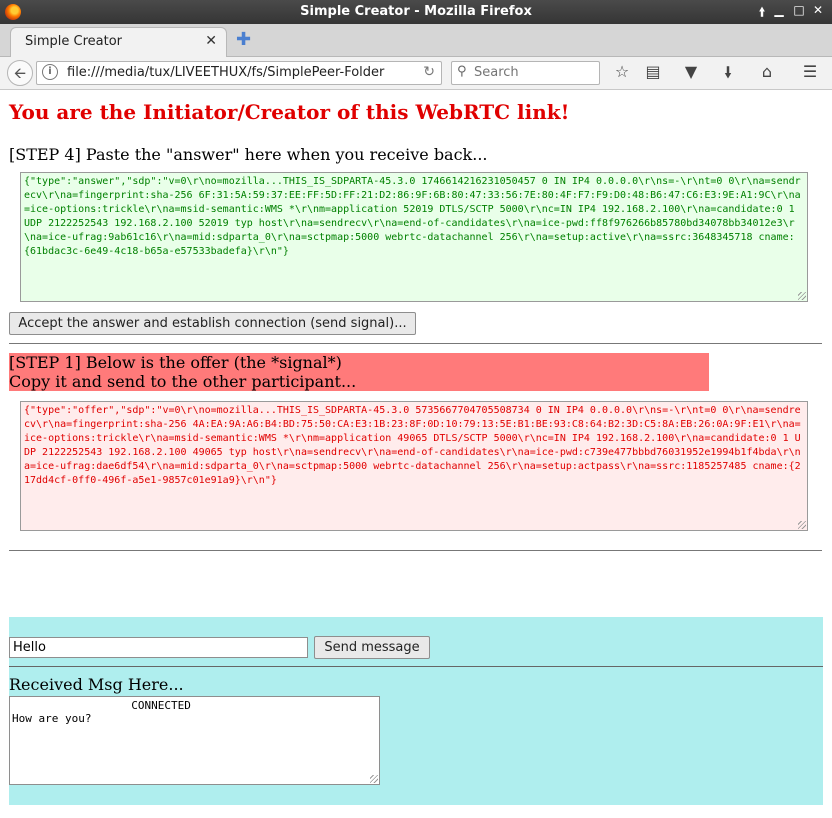 Image resolution: width=832 pixels, height=818 pixels. I want to click on search-input, so click(533, 72).